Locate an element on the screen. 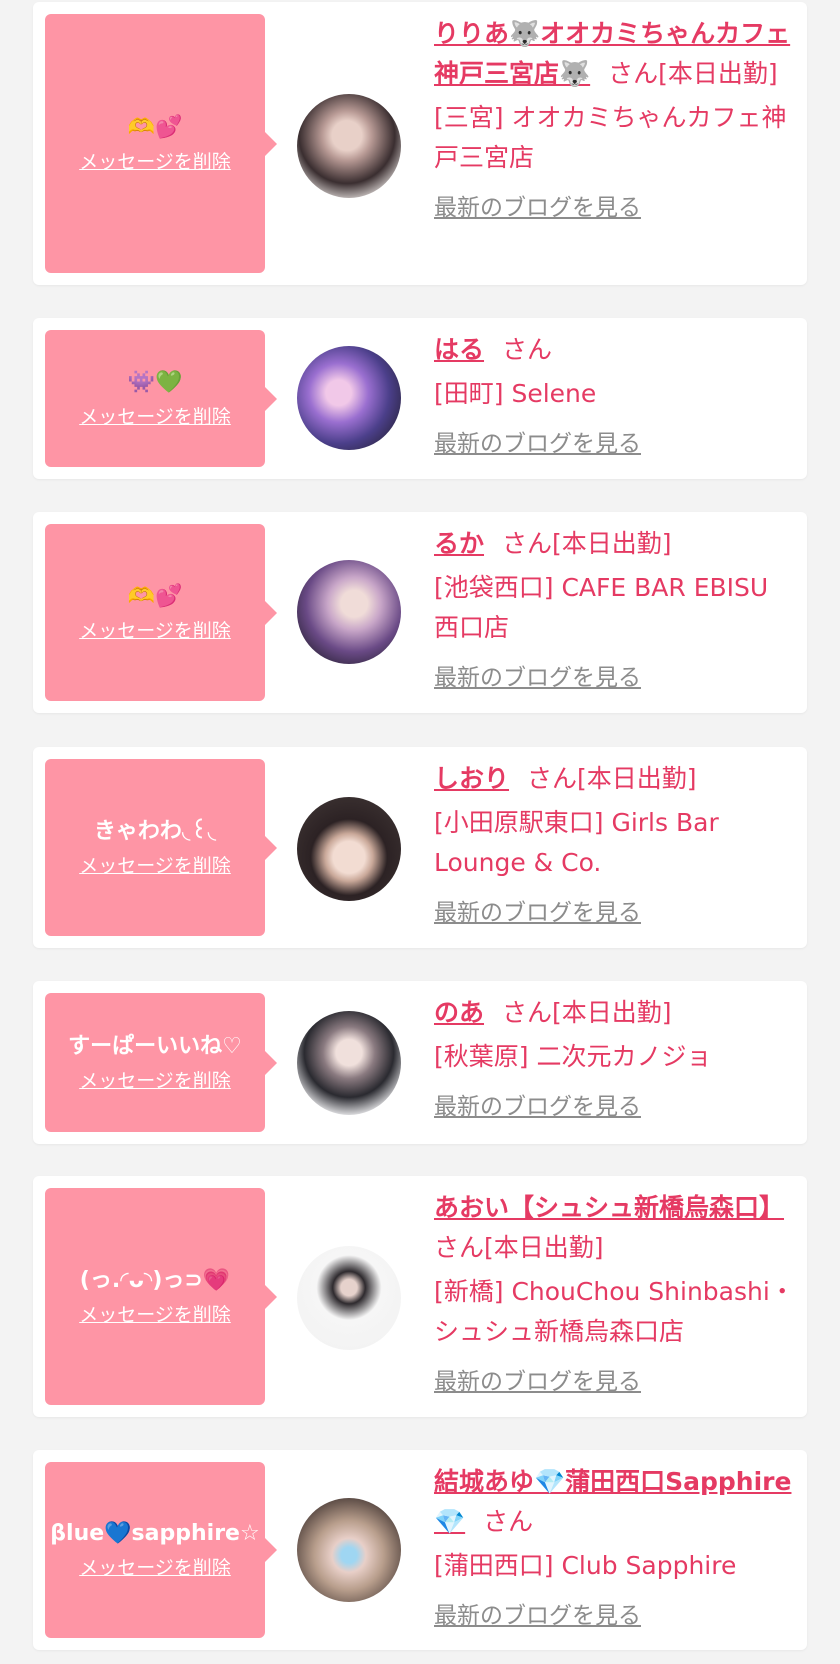 The image size is (840, 1664). shop-label: [田町] Selene is located at coordinates (515, 393).